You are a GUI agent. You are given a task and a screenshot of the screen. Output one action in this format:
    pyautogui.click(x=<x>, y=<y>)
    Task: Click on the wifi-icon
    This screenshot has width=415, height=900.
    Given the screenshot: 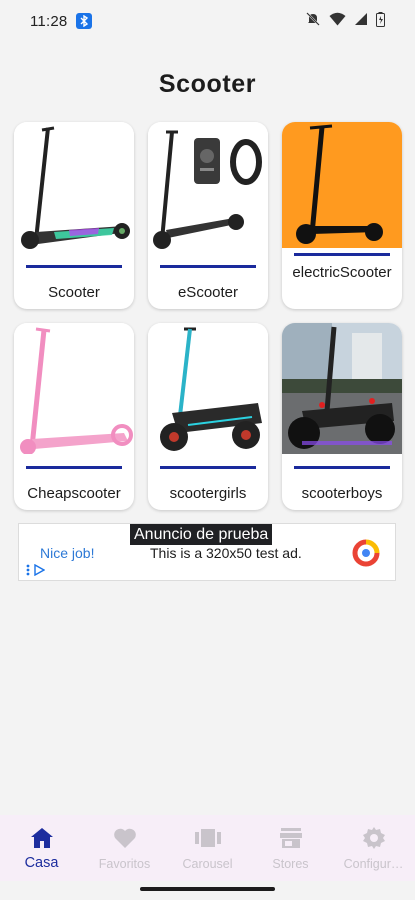 What is the action you would take?
    pyautogui.click(x=337, y=21)
    